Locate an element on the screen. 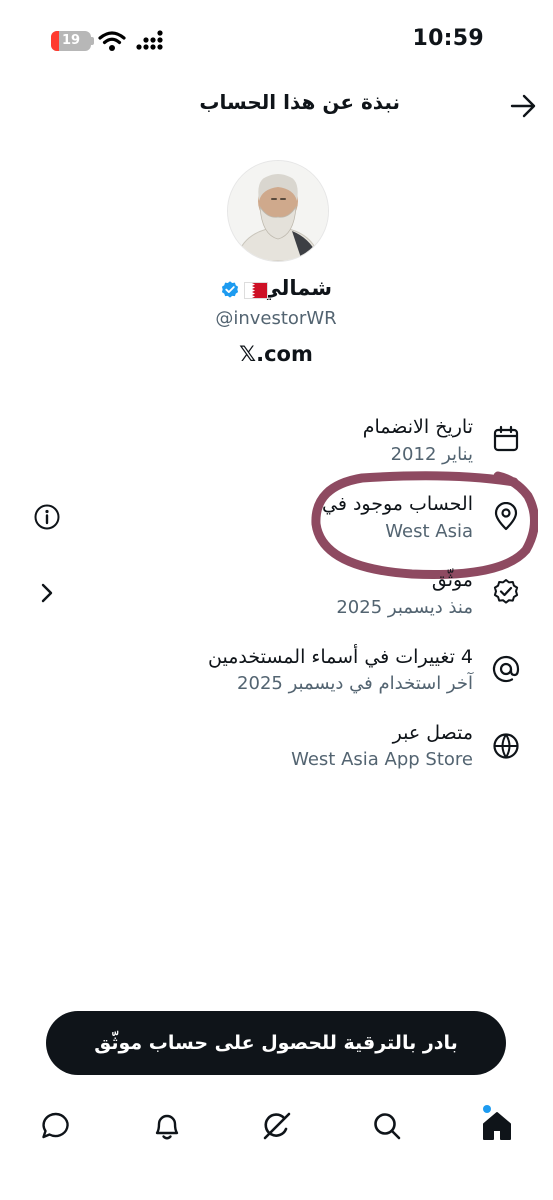 The width and height of the screenshot is (553, 1200). site-label: 𝕏.com is located at coordinates (276, 354).